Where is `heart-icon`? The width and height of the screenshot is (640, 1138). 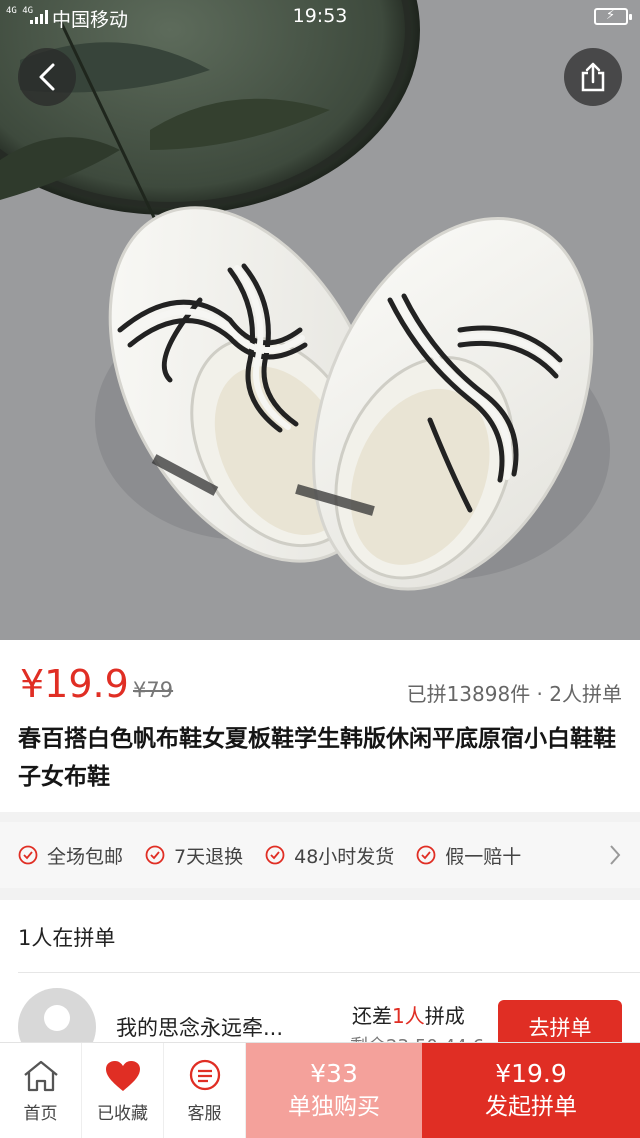
heart-icon is located at coordinates (122, 1075).